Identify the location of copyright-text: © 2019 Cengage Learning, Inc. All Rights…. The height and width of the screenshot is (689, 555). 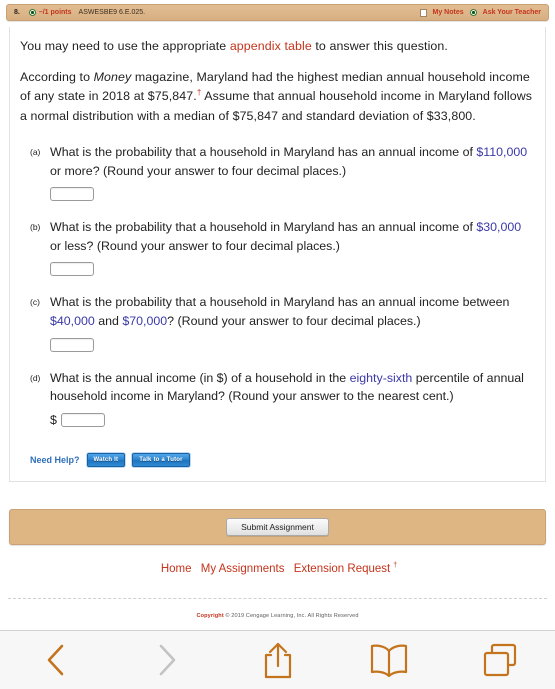
(291, 615).